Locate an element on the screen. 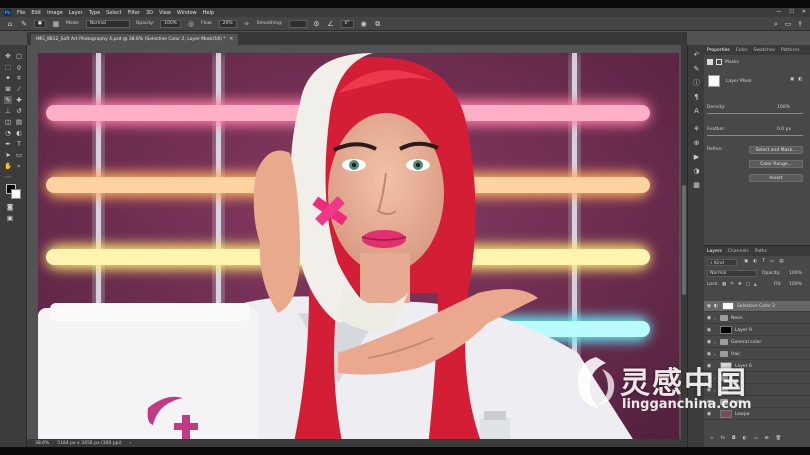  pixel-mask-icon is located at coordinates (710, 62).